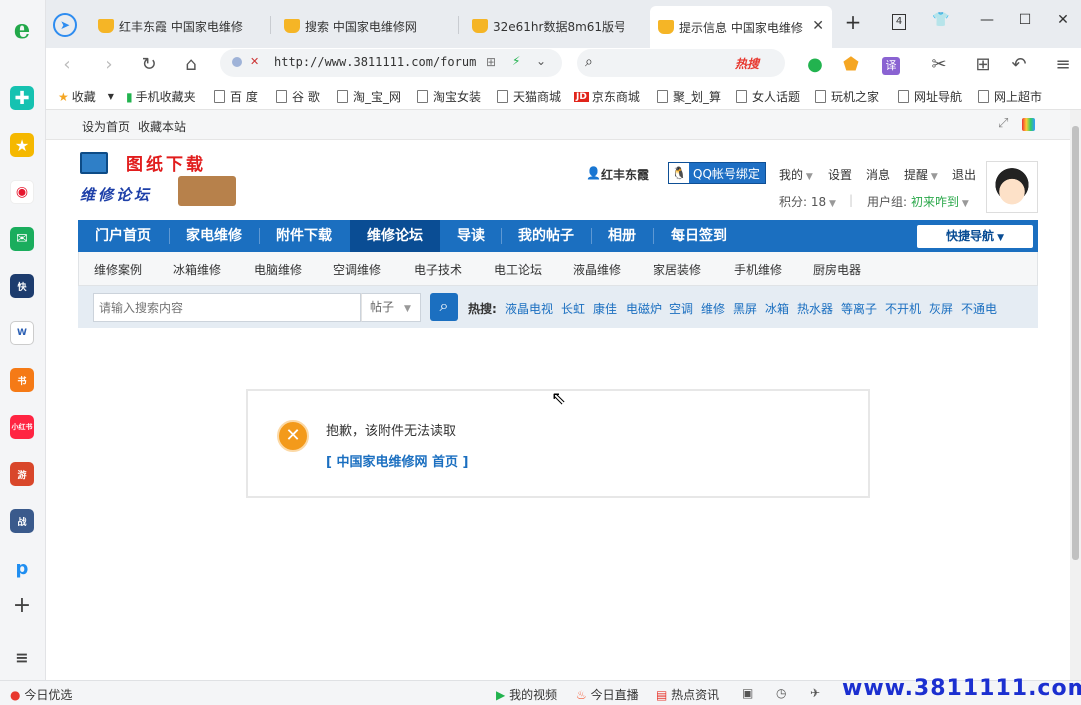 The image size is (1081, 705). Describe the element at coordinates (22, 192) in the screenshot. I see `weibo-icon: ◉` at that location.